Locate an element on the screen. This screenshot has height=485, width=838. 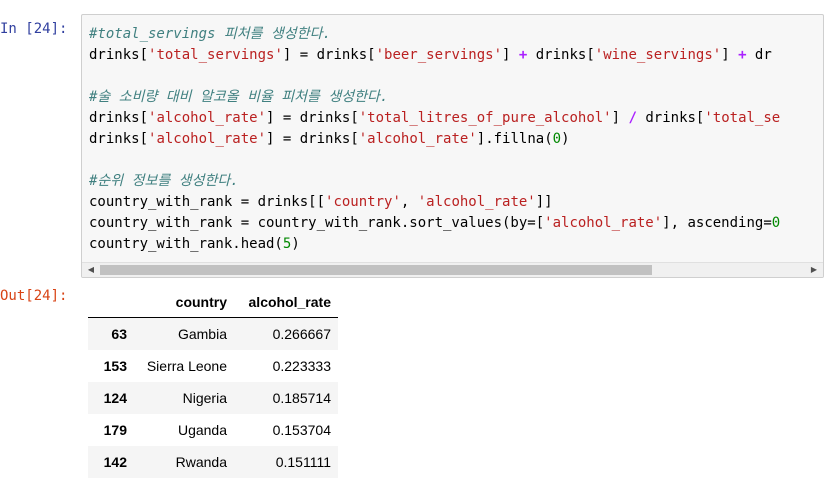
code-token: #total_servings 피처를 생성한다. is located at coordinates (210, 34).